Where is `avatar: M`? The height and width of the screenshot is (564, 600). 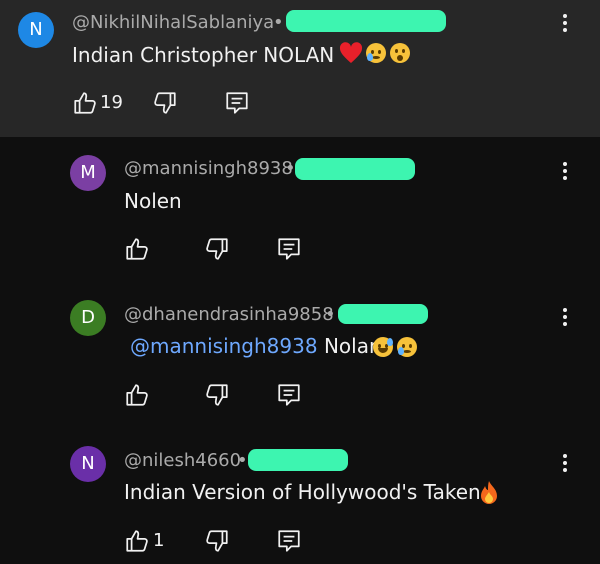
avatar: M is located at coordinates (88, 173).